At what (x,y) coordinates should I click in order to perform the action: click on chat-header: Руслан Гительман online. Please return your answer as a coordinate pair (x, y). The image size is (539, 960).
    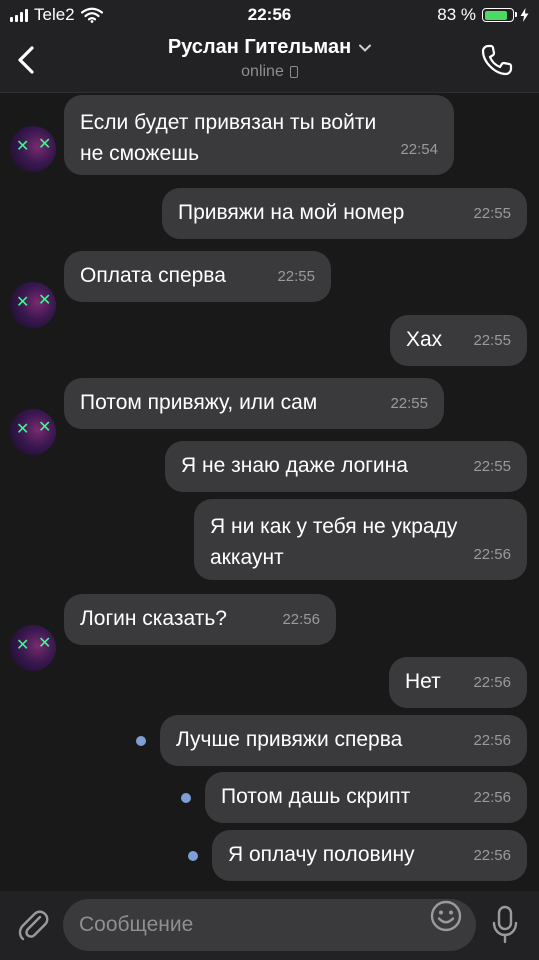
    Looking at the image, I should click on (269, 61).